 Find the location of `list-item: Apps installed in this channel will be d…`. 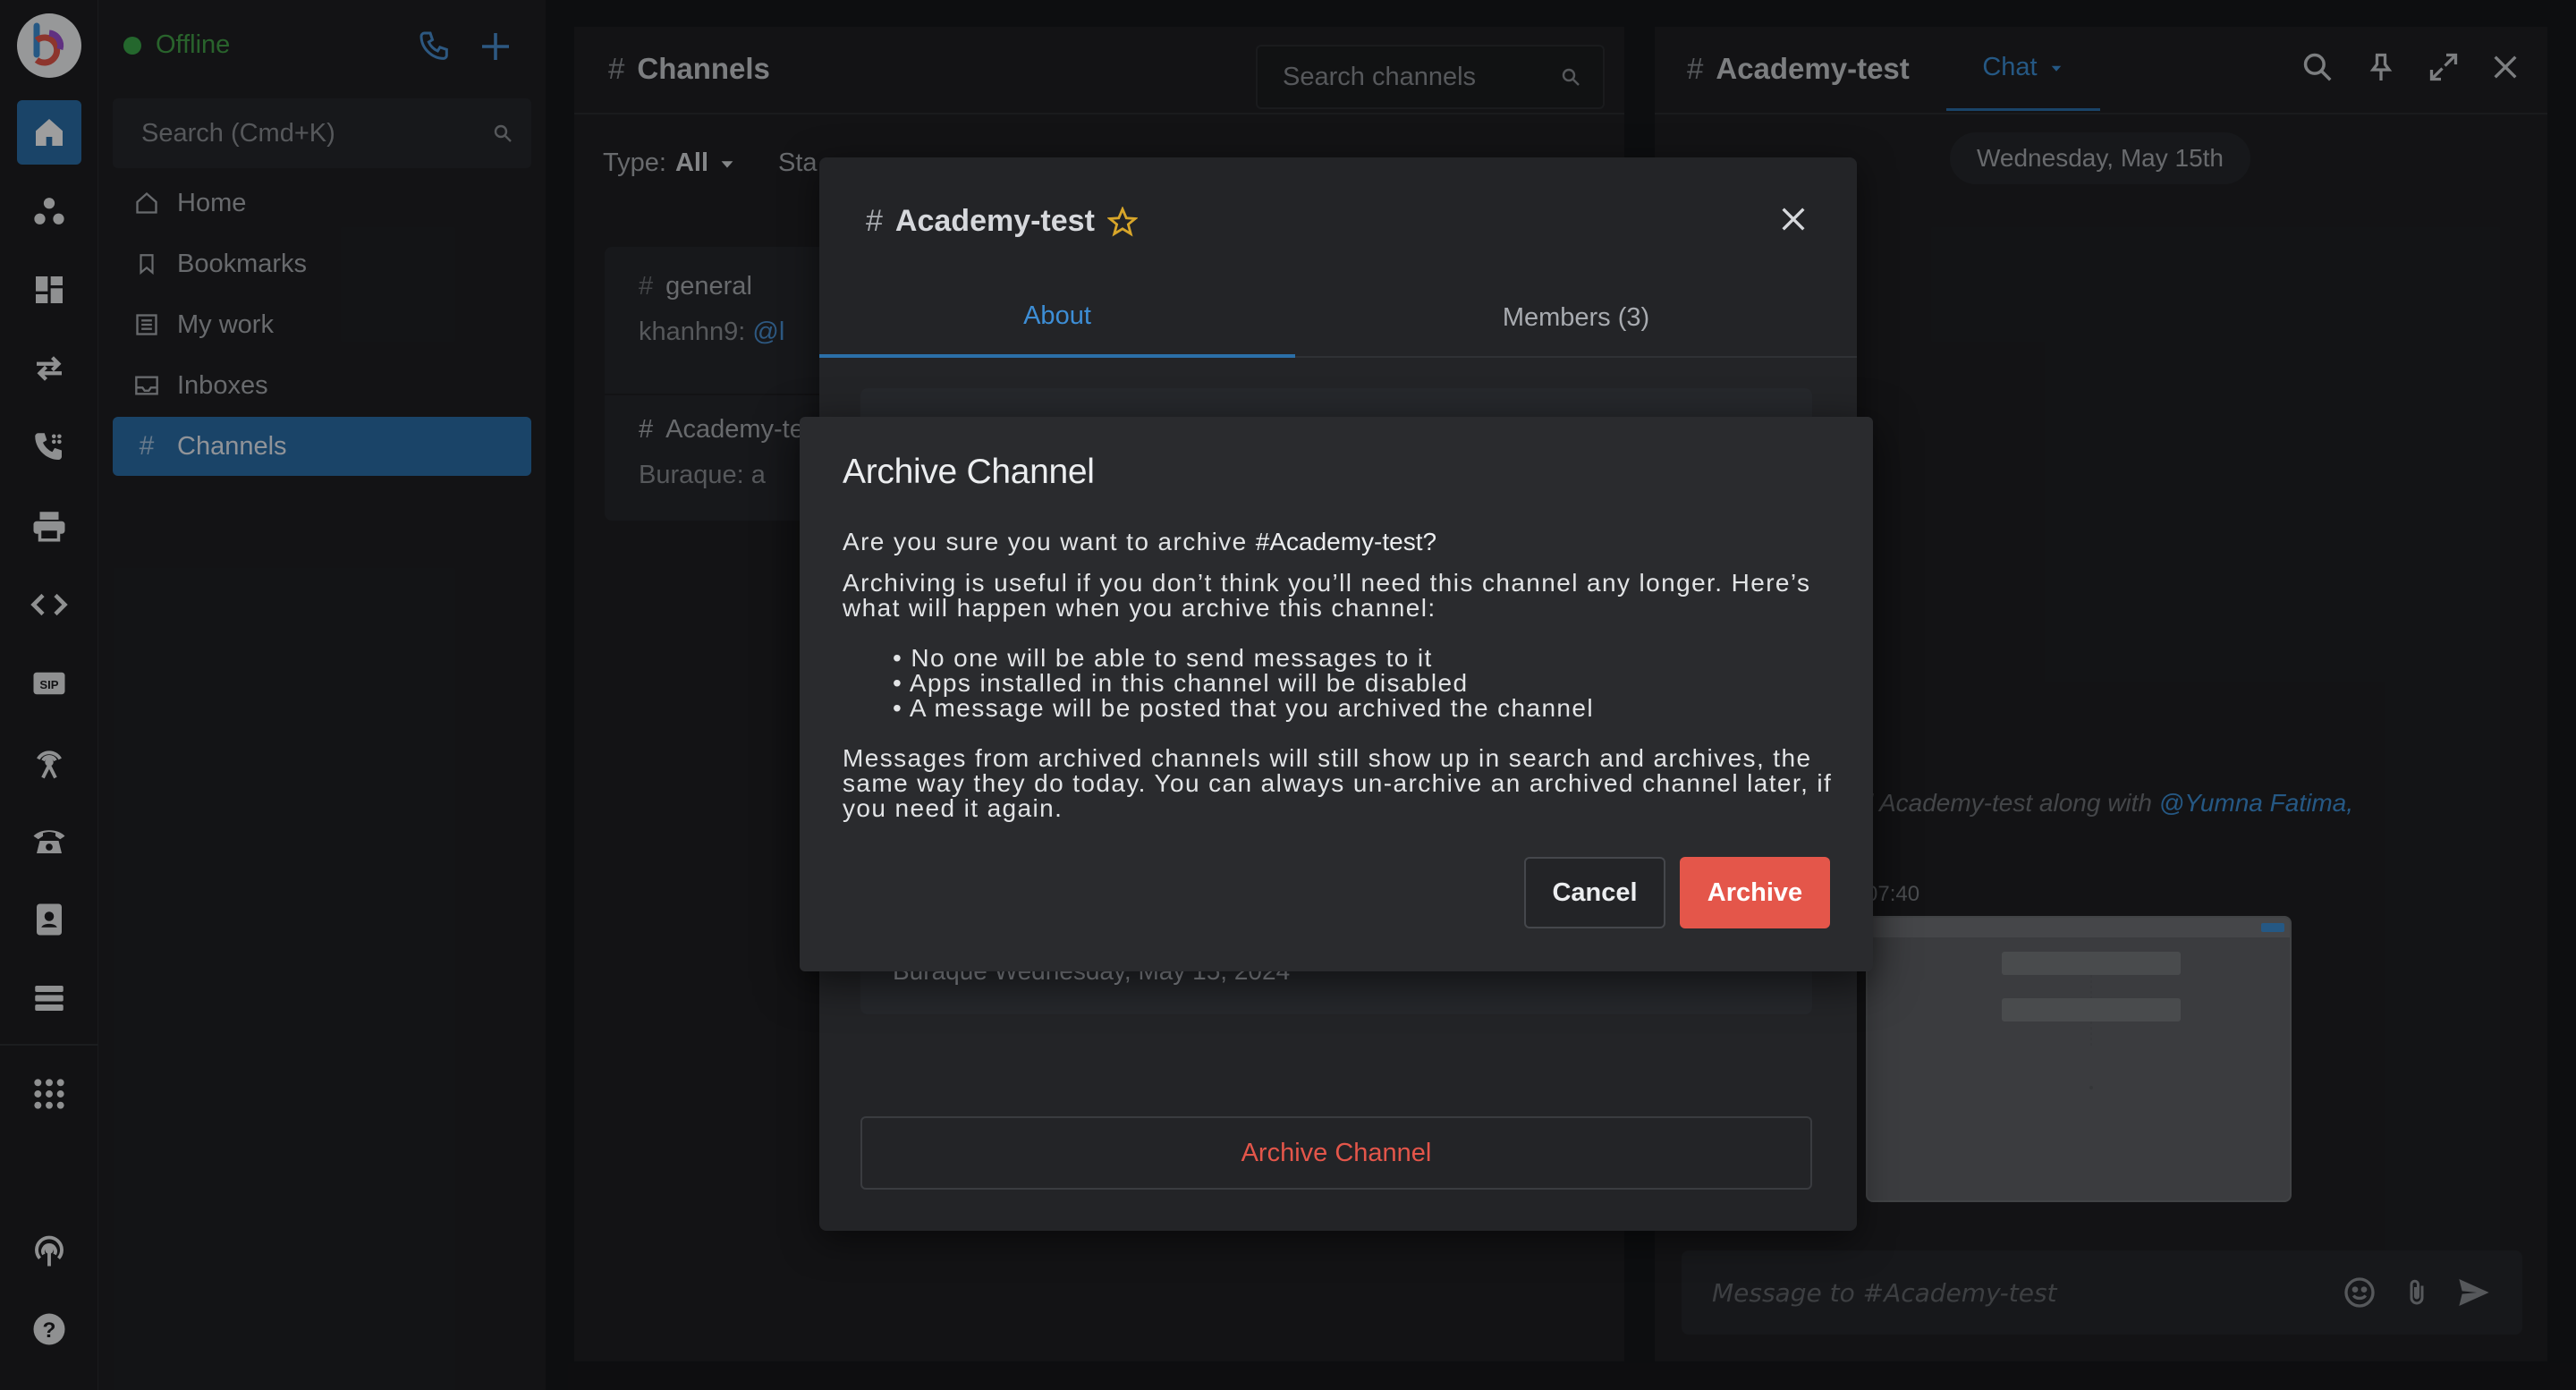

list-item: Apps installed in this channel will be d… is located at coordinates (1368, 683).